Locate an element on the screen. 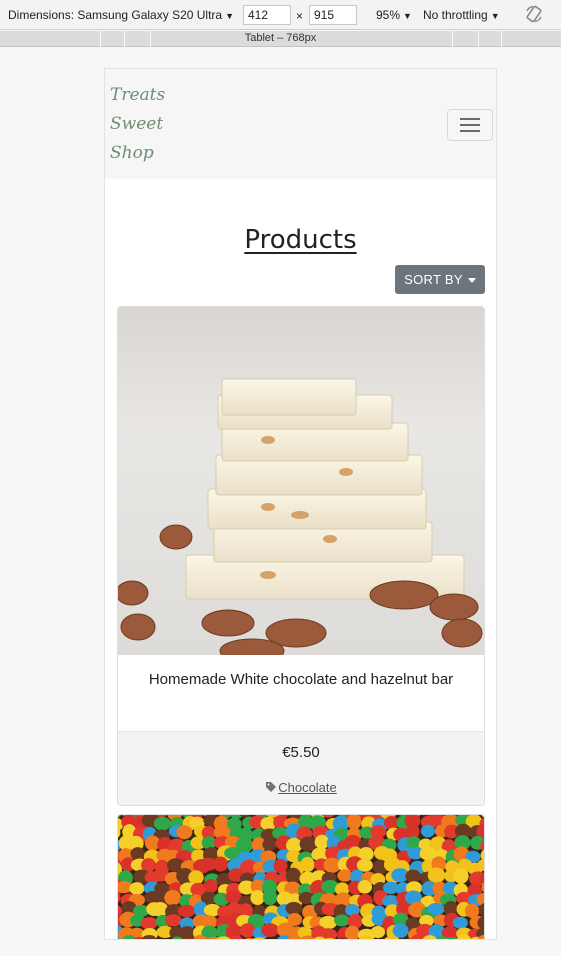 The width and height of the screenshot is (561, 956). media-query-bar: Tablet – 768px is located at coordinates (280, 39).